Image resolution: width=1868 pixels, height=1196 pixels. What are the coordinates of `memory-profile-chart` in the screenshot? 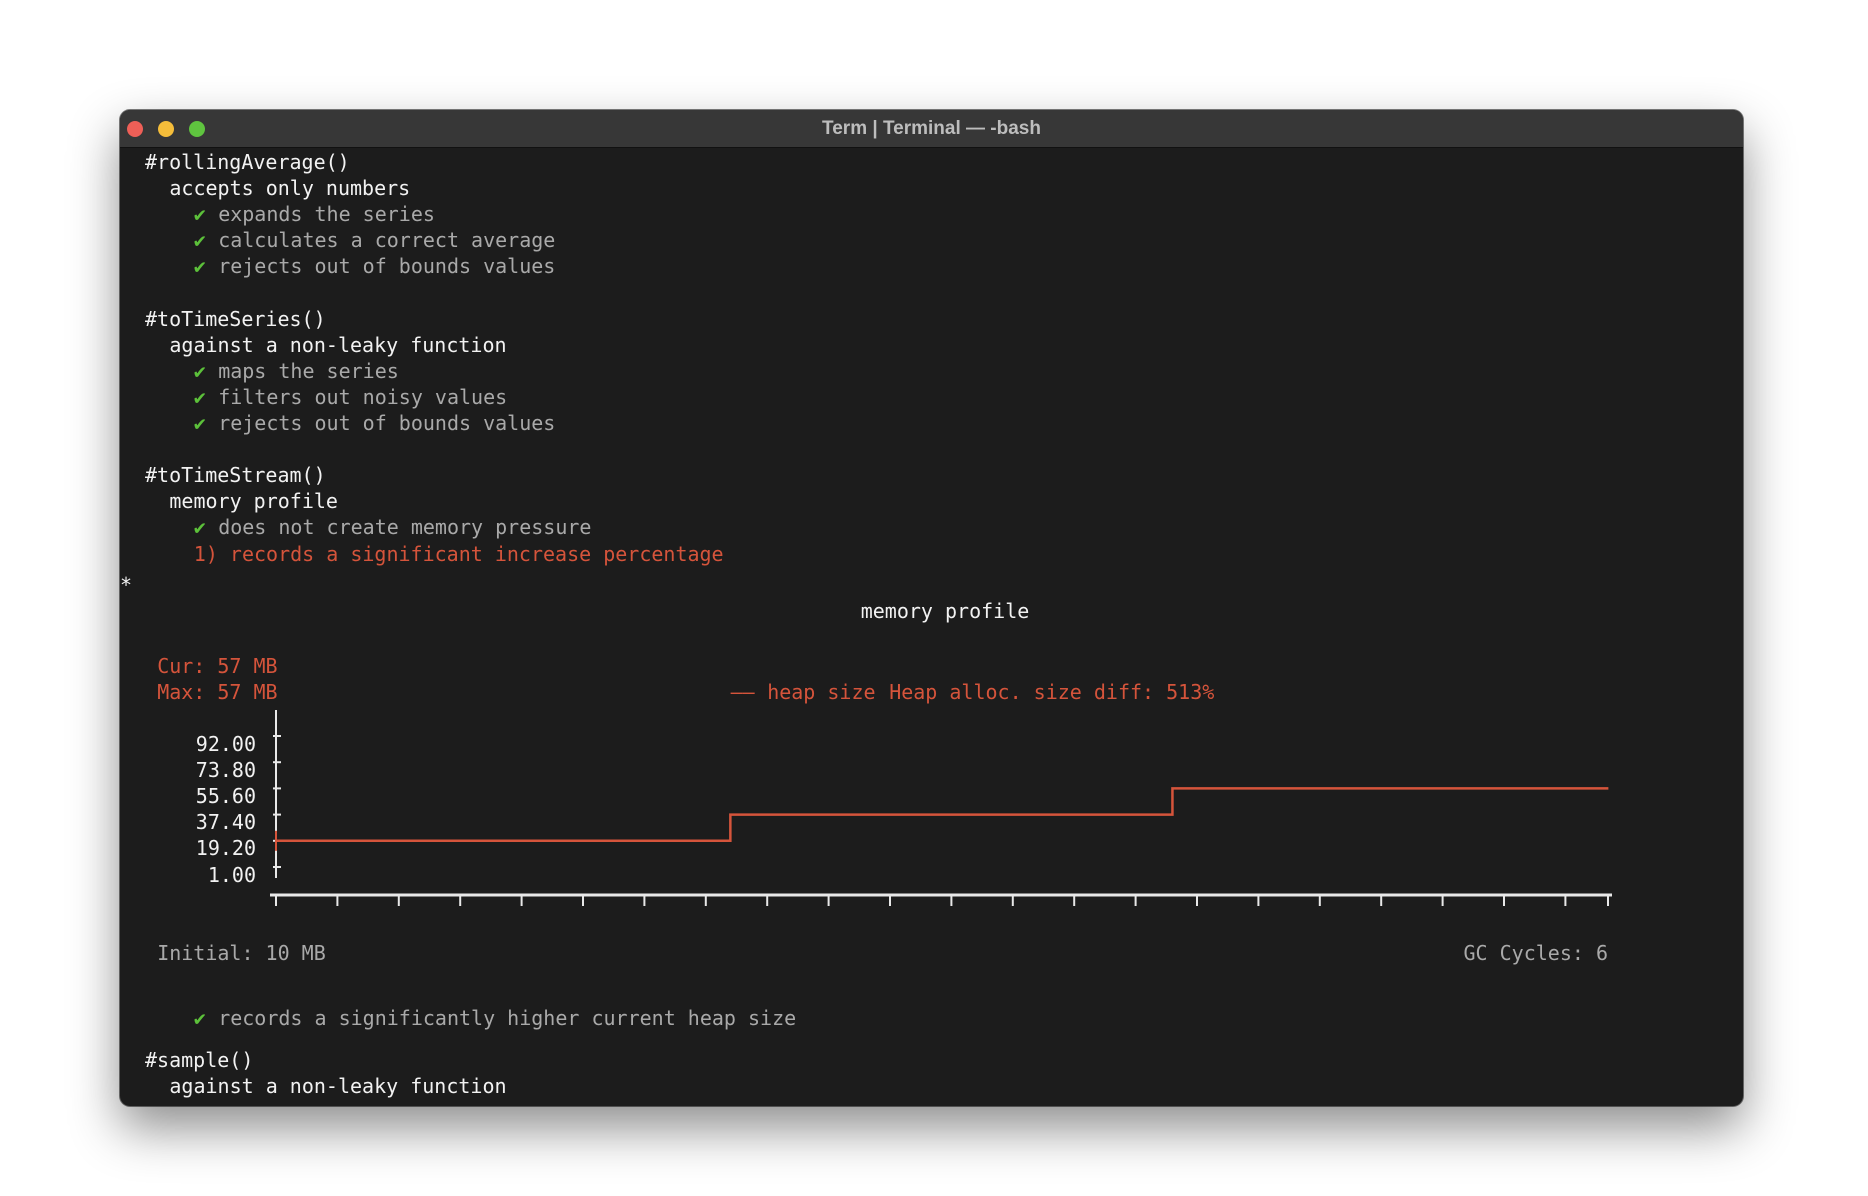 It's located at (941, 808).